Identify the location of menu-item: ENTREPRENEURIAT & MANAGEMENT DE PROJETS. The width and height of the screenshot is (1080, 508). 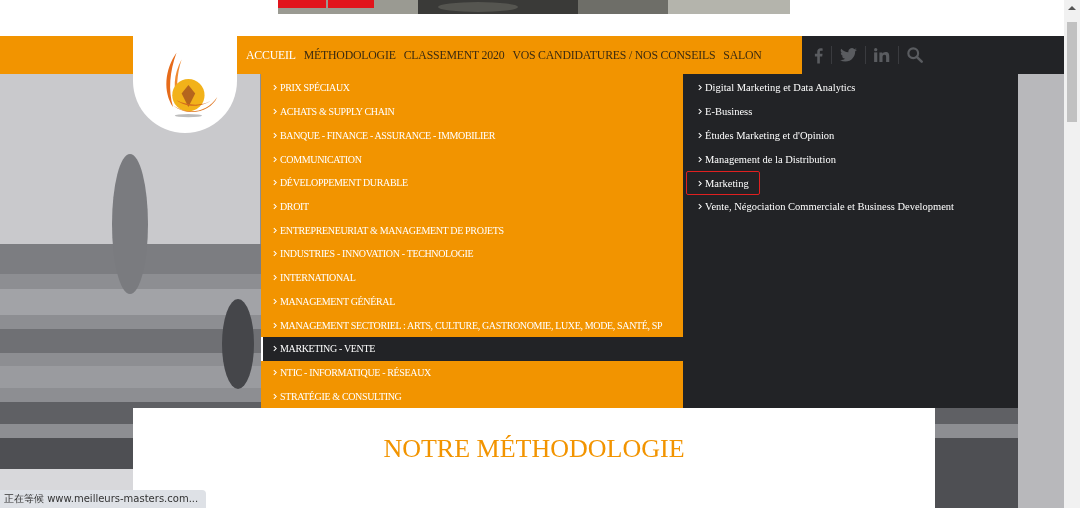
(472, 230).